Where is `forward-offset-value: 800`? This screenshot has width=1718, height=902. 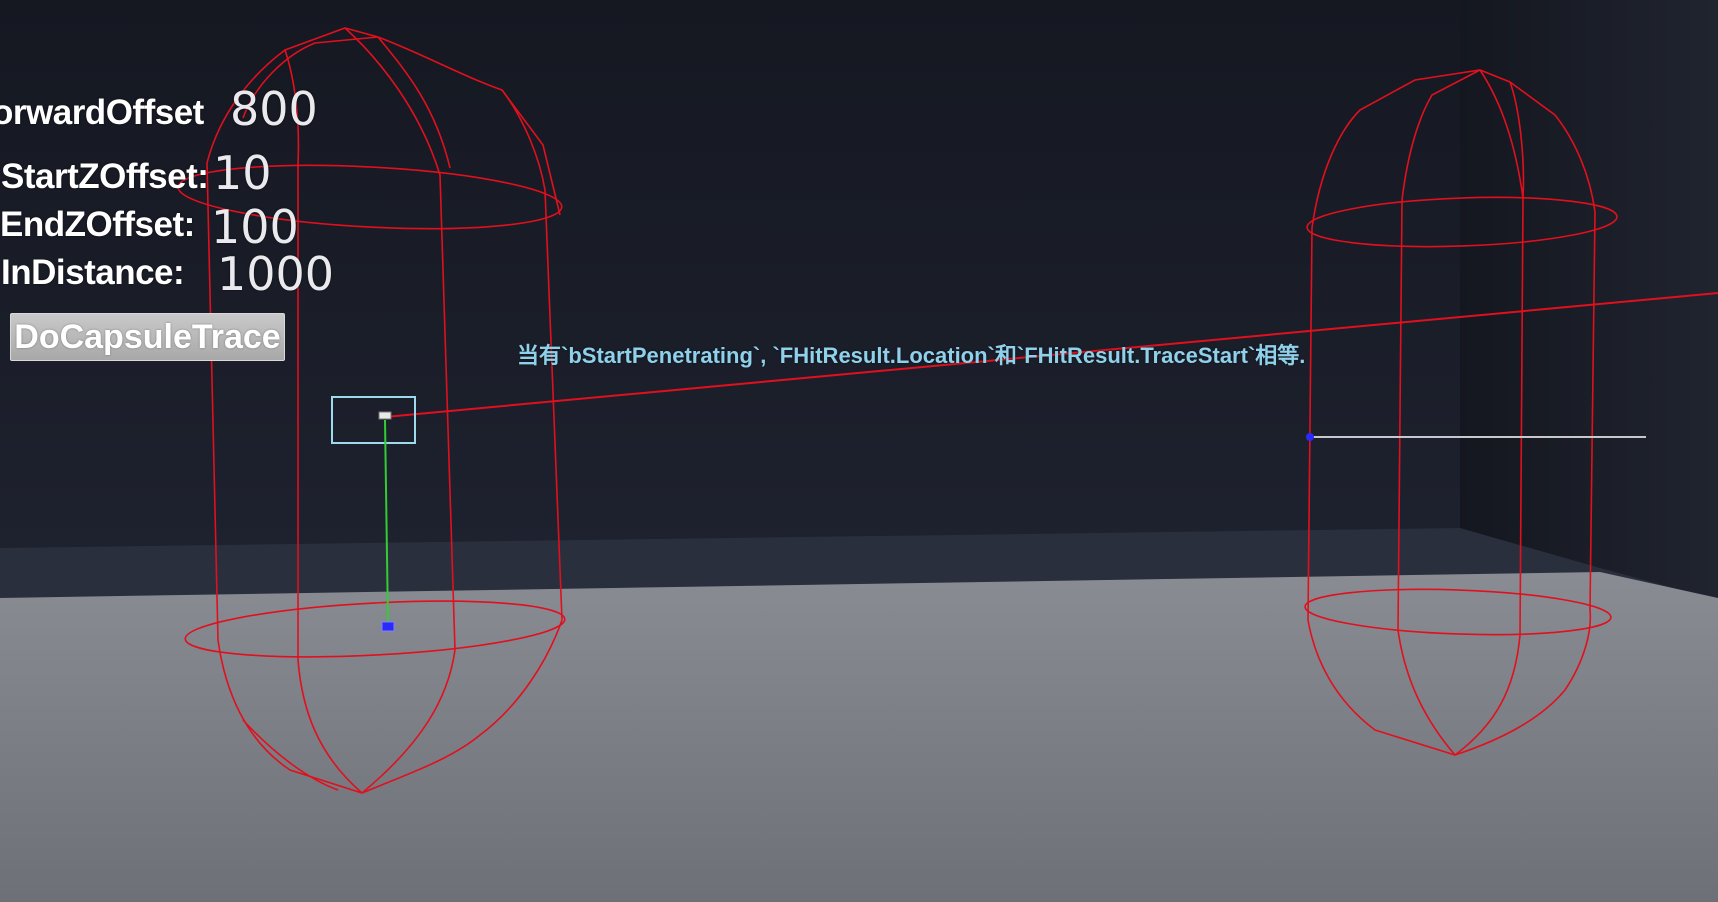 forward-offset-value: 800 is located at coordinates (274, 109).